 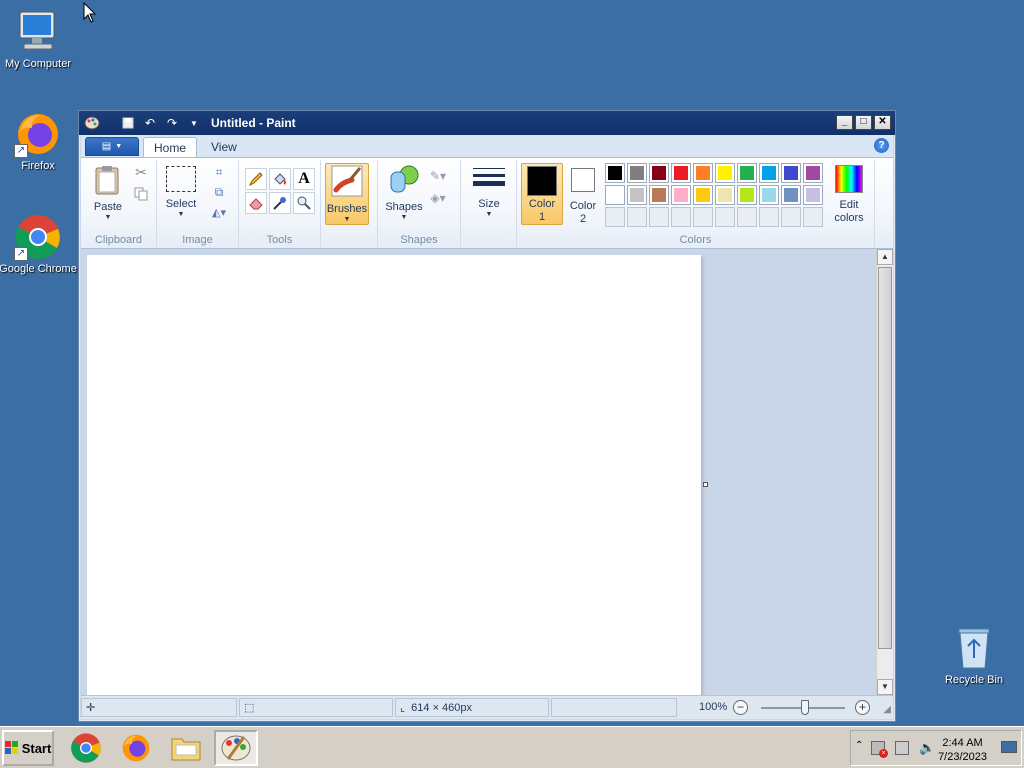 What do you see at coordinates (404, 193) in the screenshot?
I see `shapes-button: Shapes ▼` at bounding box center [404, 193].